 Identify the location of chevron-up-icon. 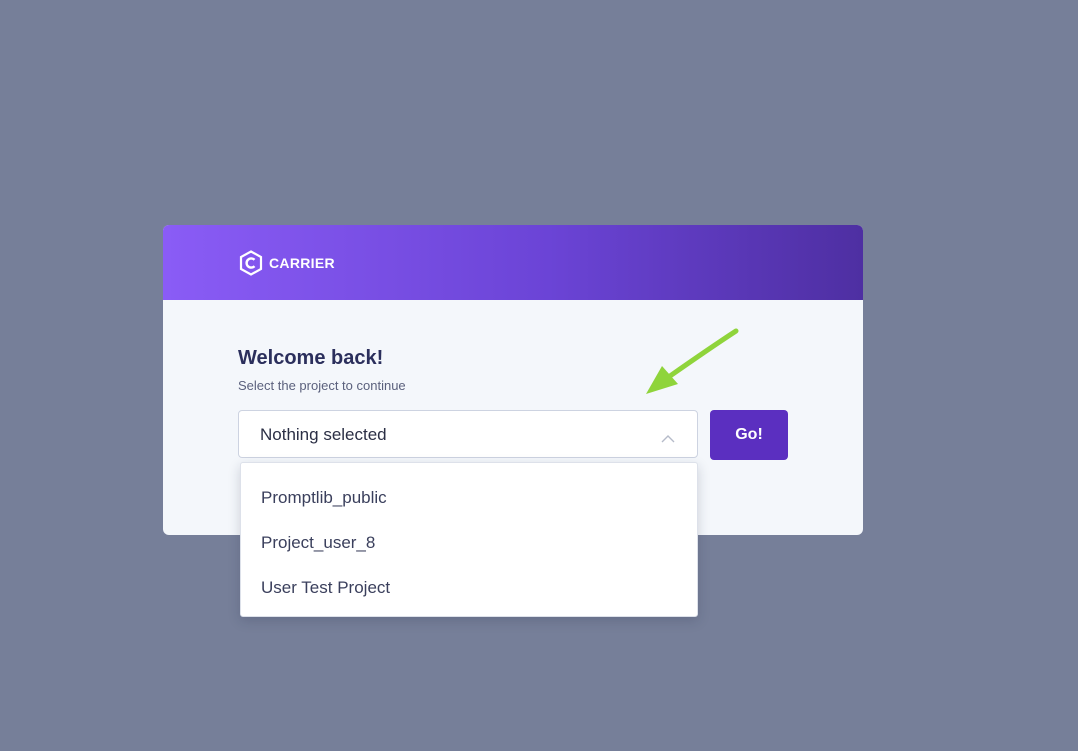
(668, 439).